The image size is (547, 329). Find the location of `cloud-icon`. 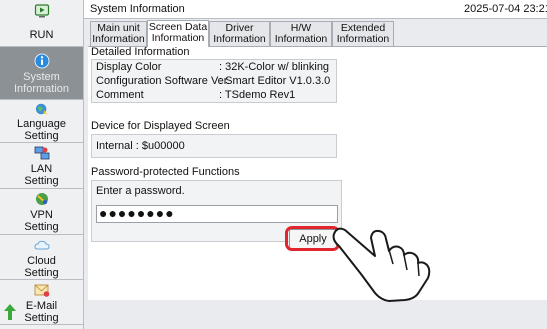

cloud-icon is located at coordinates (41, 245).